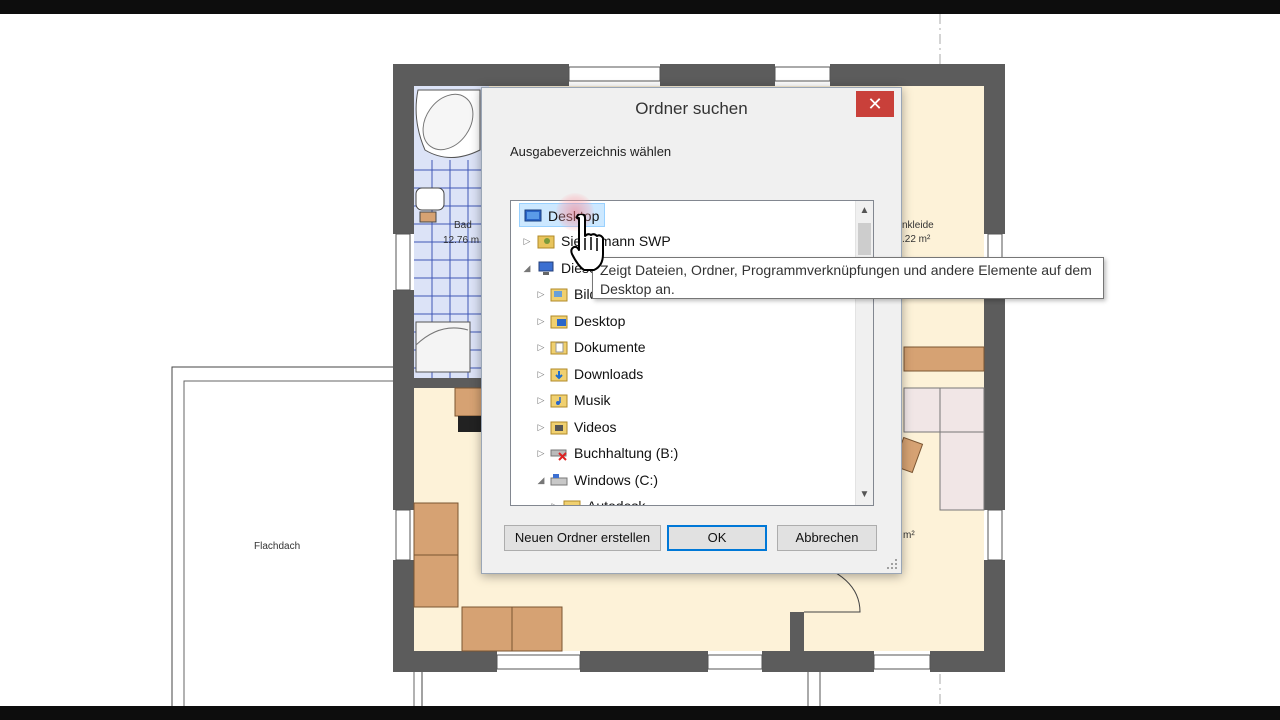 Image resolution: width=1280 pixels, height=720 pixels. What do you see at coordinates (681, 480) in the screenshot?
I see `tree-item-windows-drive: ◢ Windows (C:)` at bounding box center [681, 480].